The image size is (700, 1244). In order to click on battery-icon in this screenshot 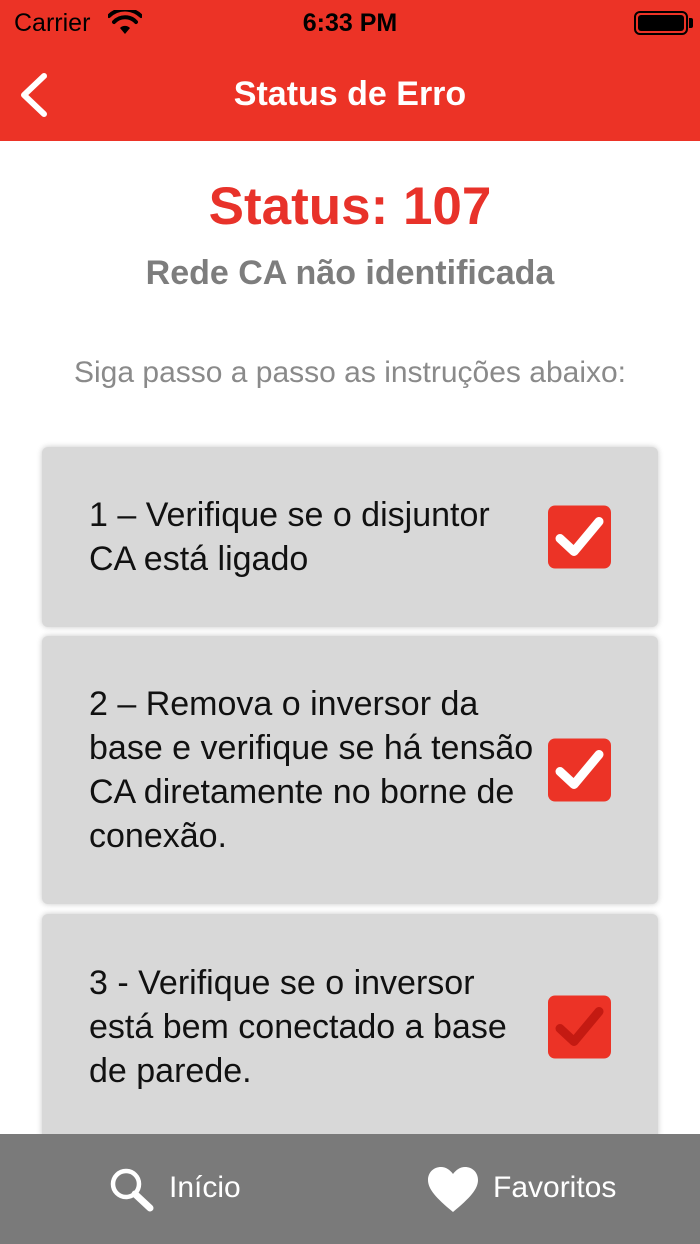, I will do `click(661, 23)`.